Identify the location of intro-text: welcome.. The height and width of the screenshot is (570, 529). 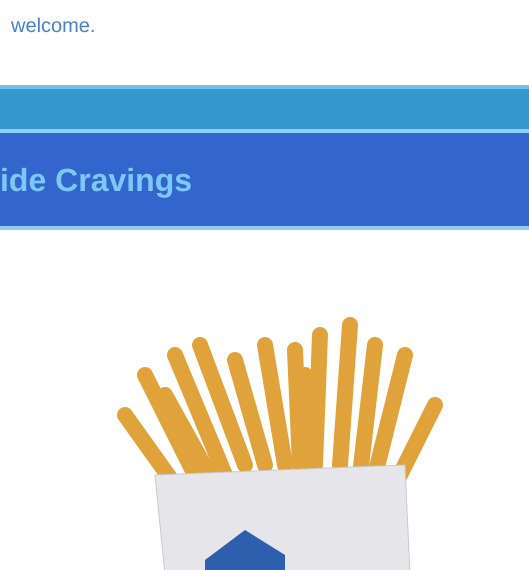
(53, 26).